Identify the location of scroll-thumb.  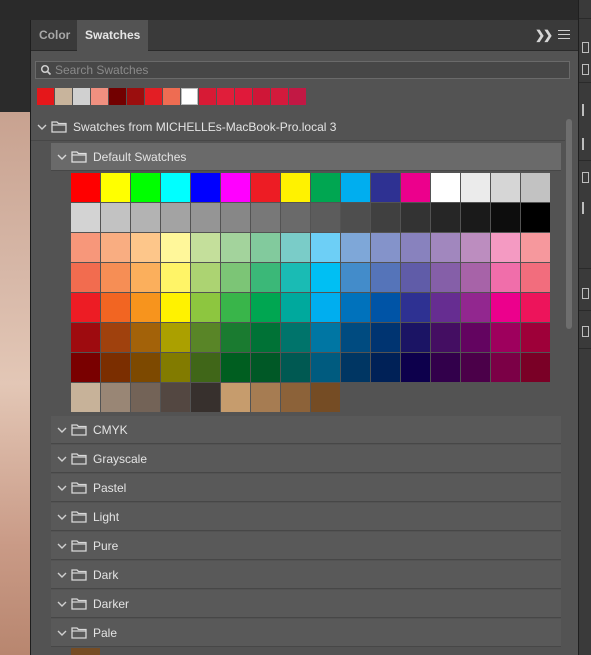
(569, 224).